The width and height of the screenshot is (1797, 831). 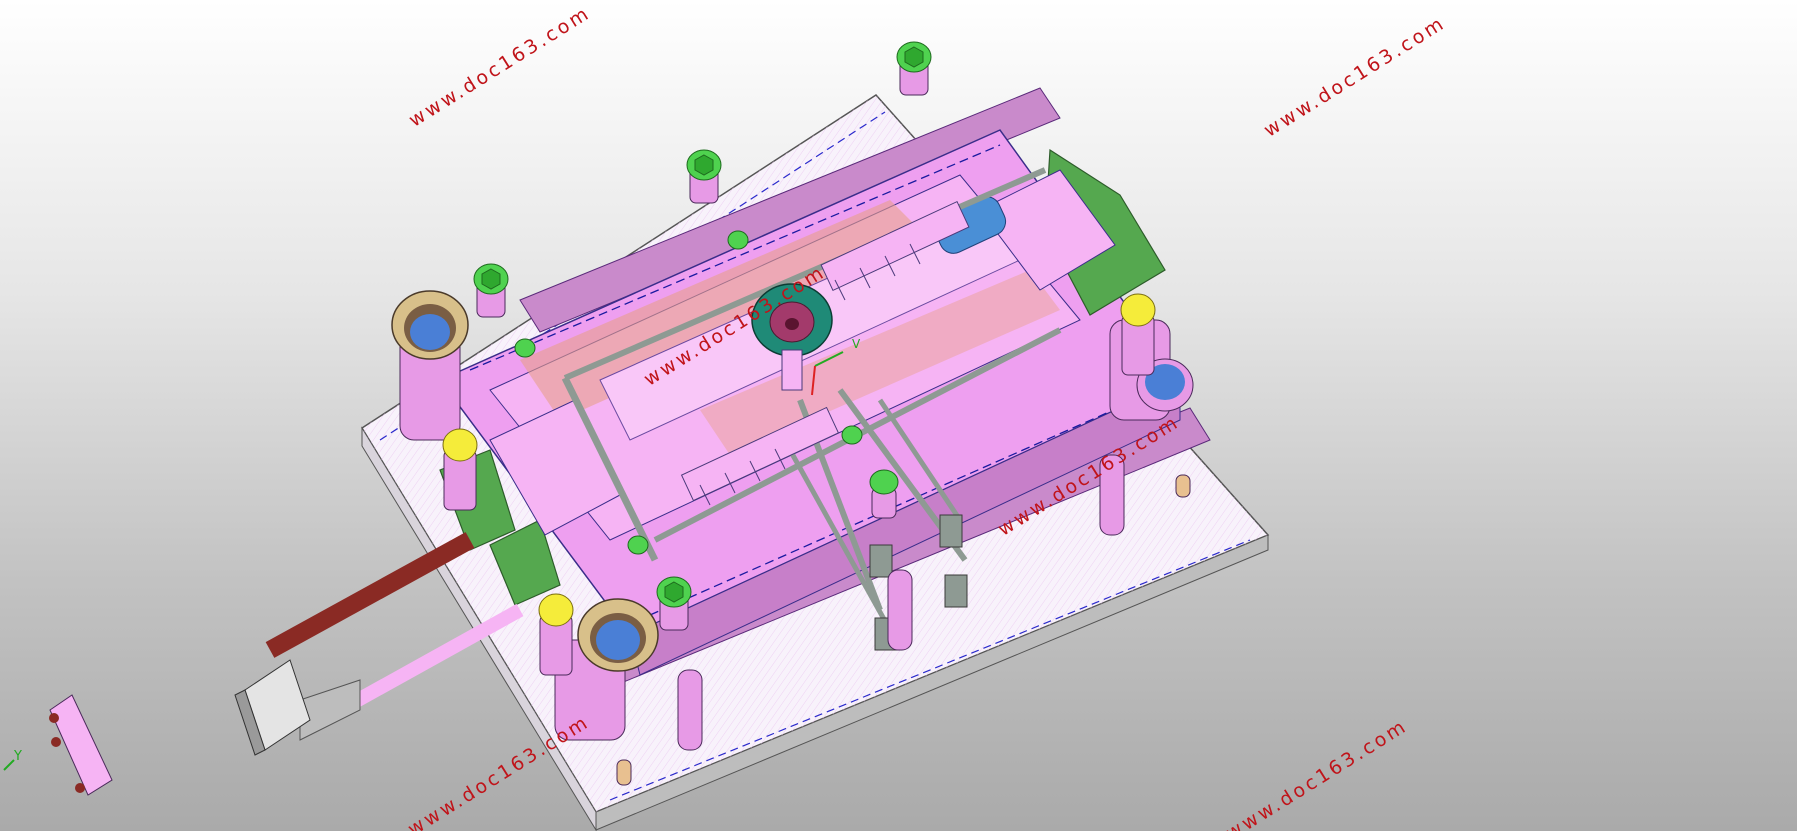 I want to click on loose-part, so click(x=81, y=745).